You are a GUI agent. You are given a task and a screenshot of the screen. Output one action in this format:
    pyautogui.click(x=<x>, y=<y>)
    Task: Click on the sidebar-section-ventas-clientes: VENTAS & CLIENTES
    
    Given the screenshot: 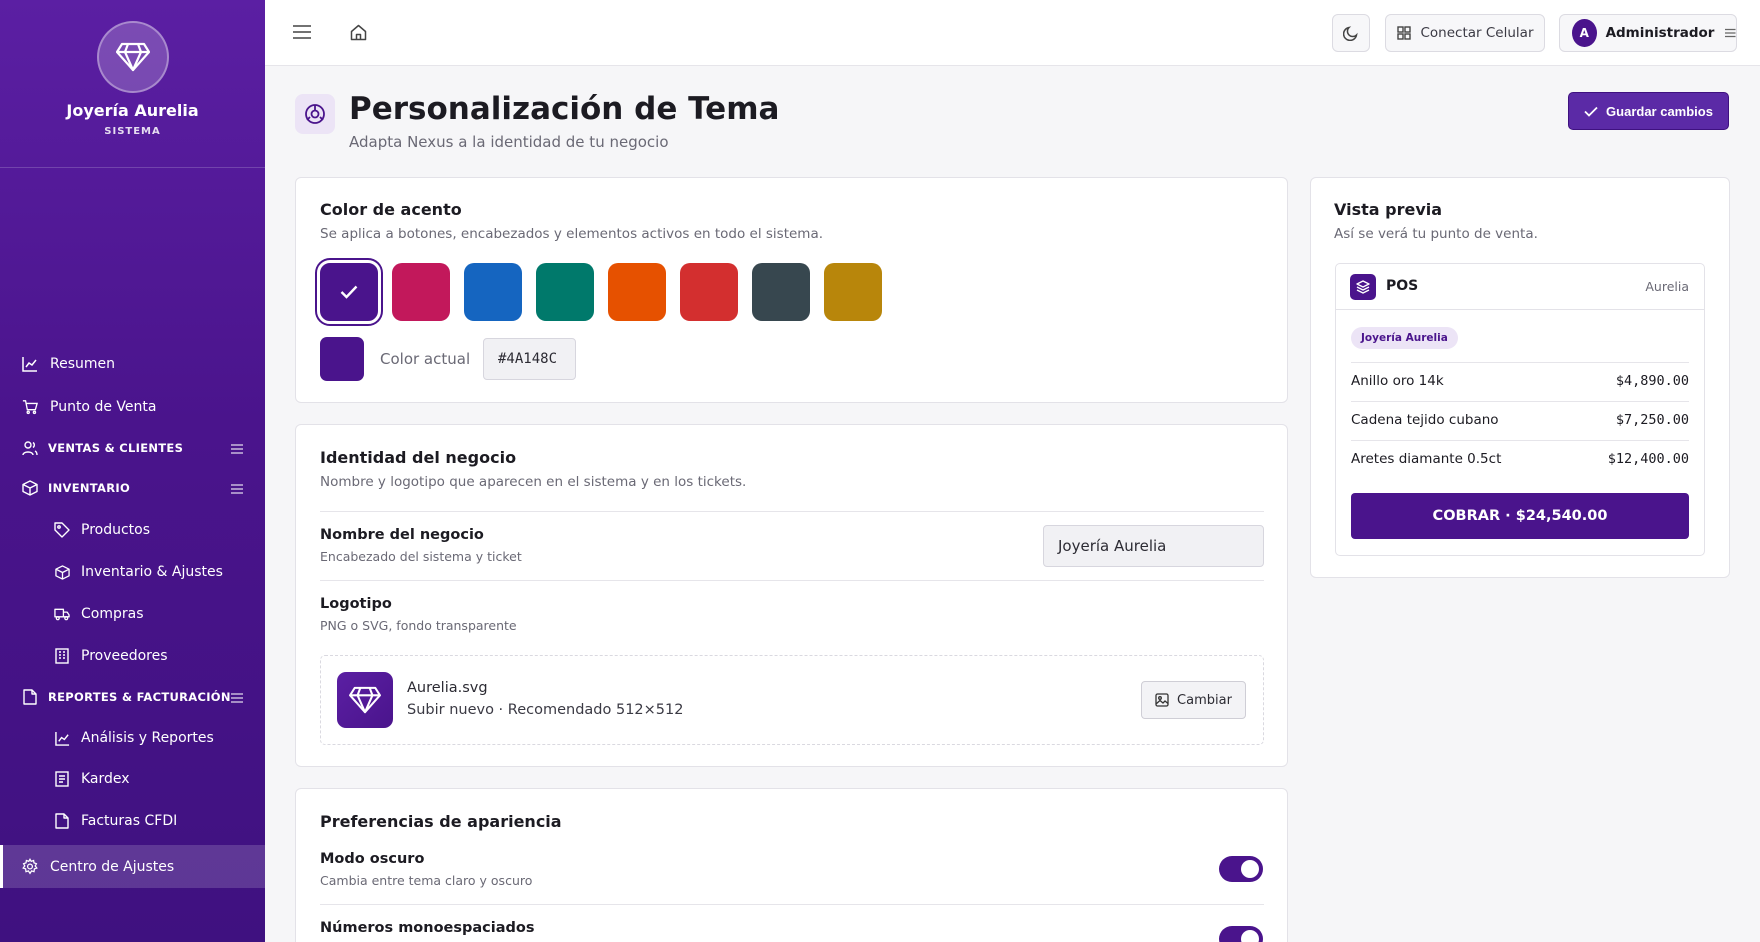 What is the action you would take?
    pyautogui.click(x=132, y=448)
    